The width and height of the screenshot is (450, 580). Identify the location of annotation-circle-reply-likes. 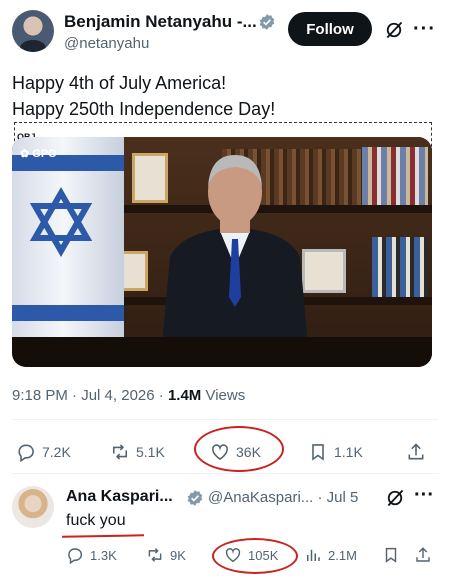
(255, 556).